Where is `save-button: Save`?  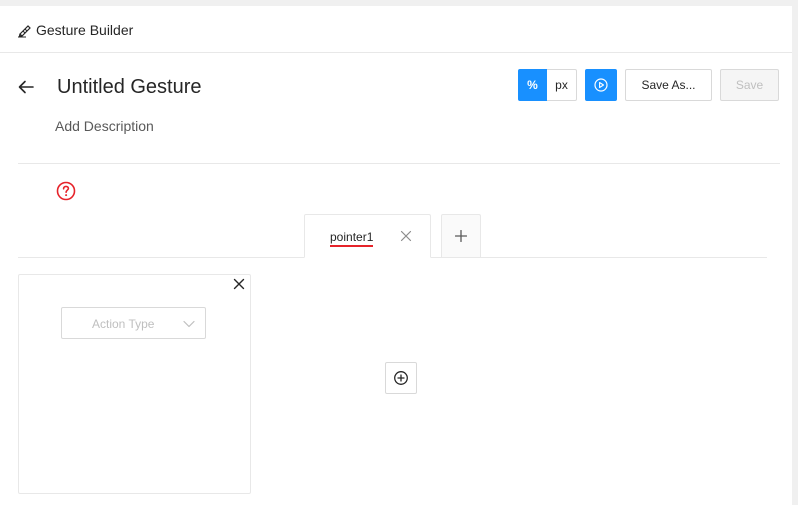
save-button: Save is located at coordinates (749, 85).